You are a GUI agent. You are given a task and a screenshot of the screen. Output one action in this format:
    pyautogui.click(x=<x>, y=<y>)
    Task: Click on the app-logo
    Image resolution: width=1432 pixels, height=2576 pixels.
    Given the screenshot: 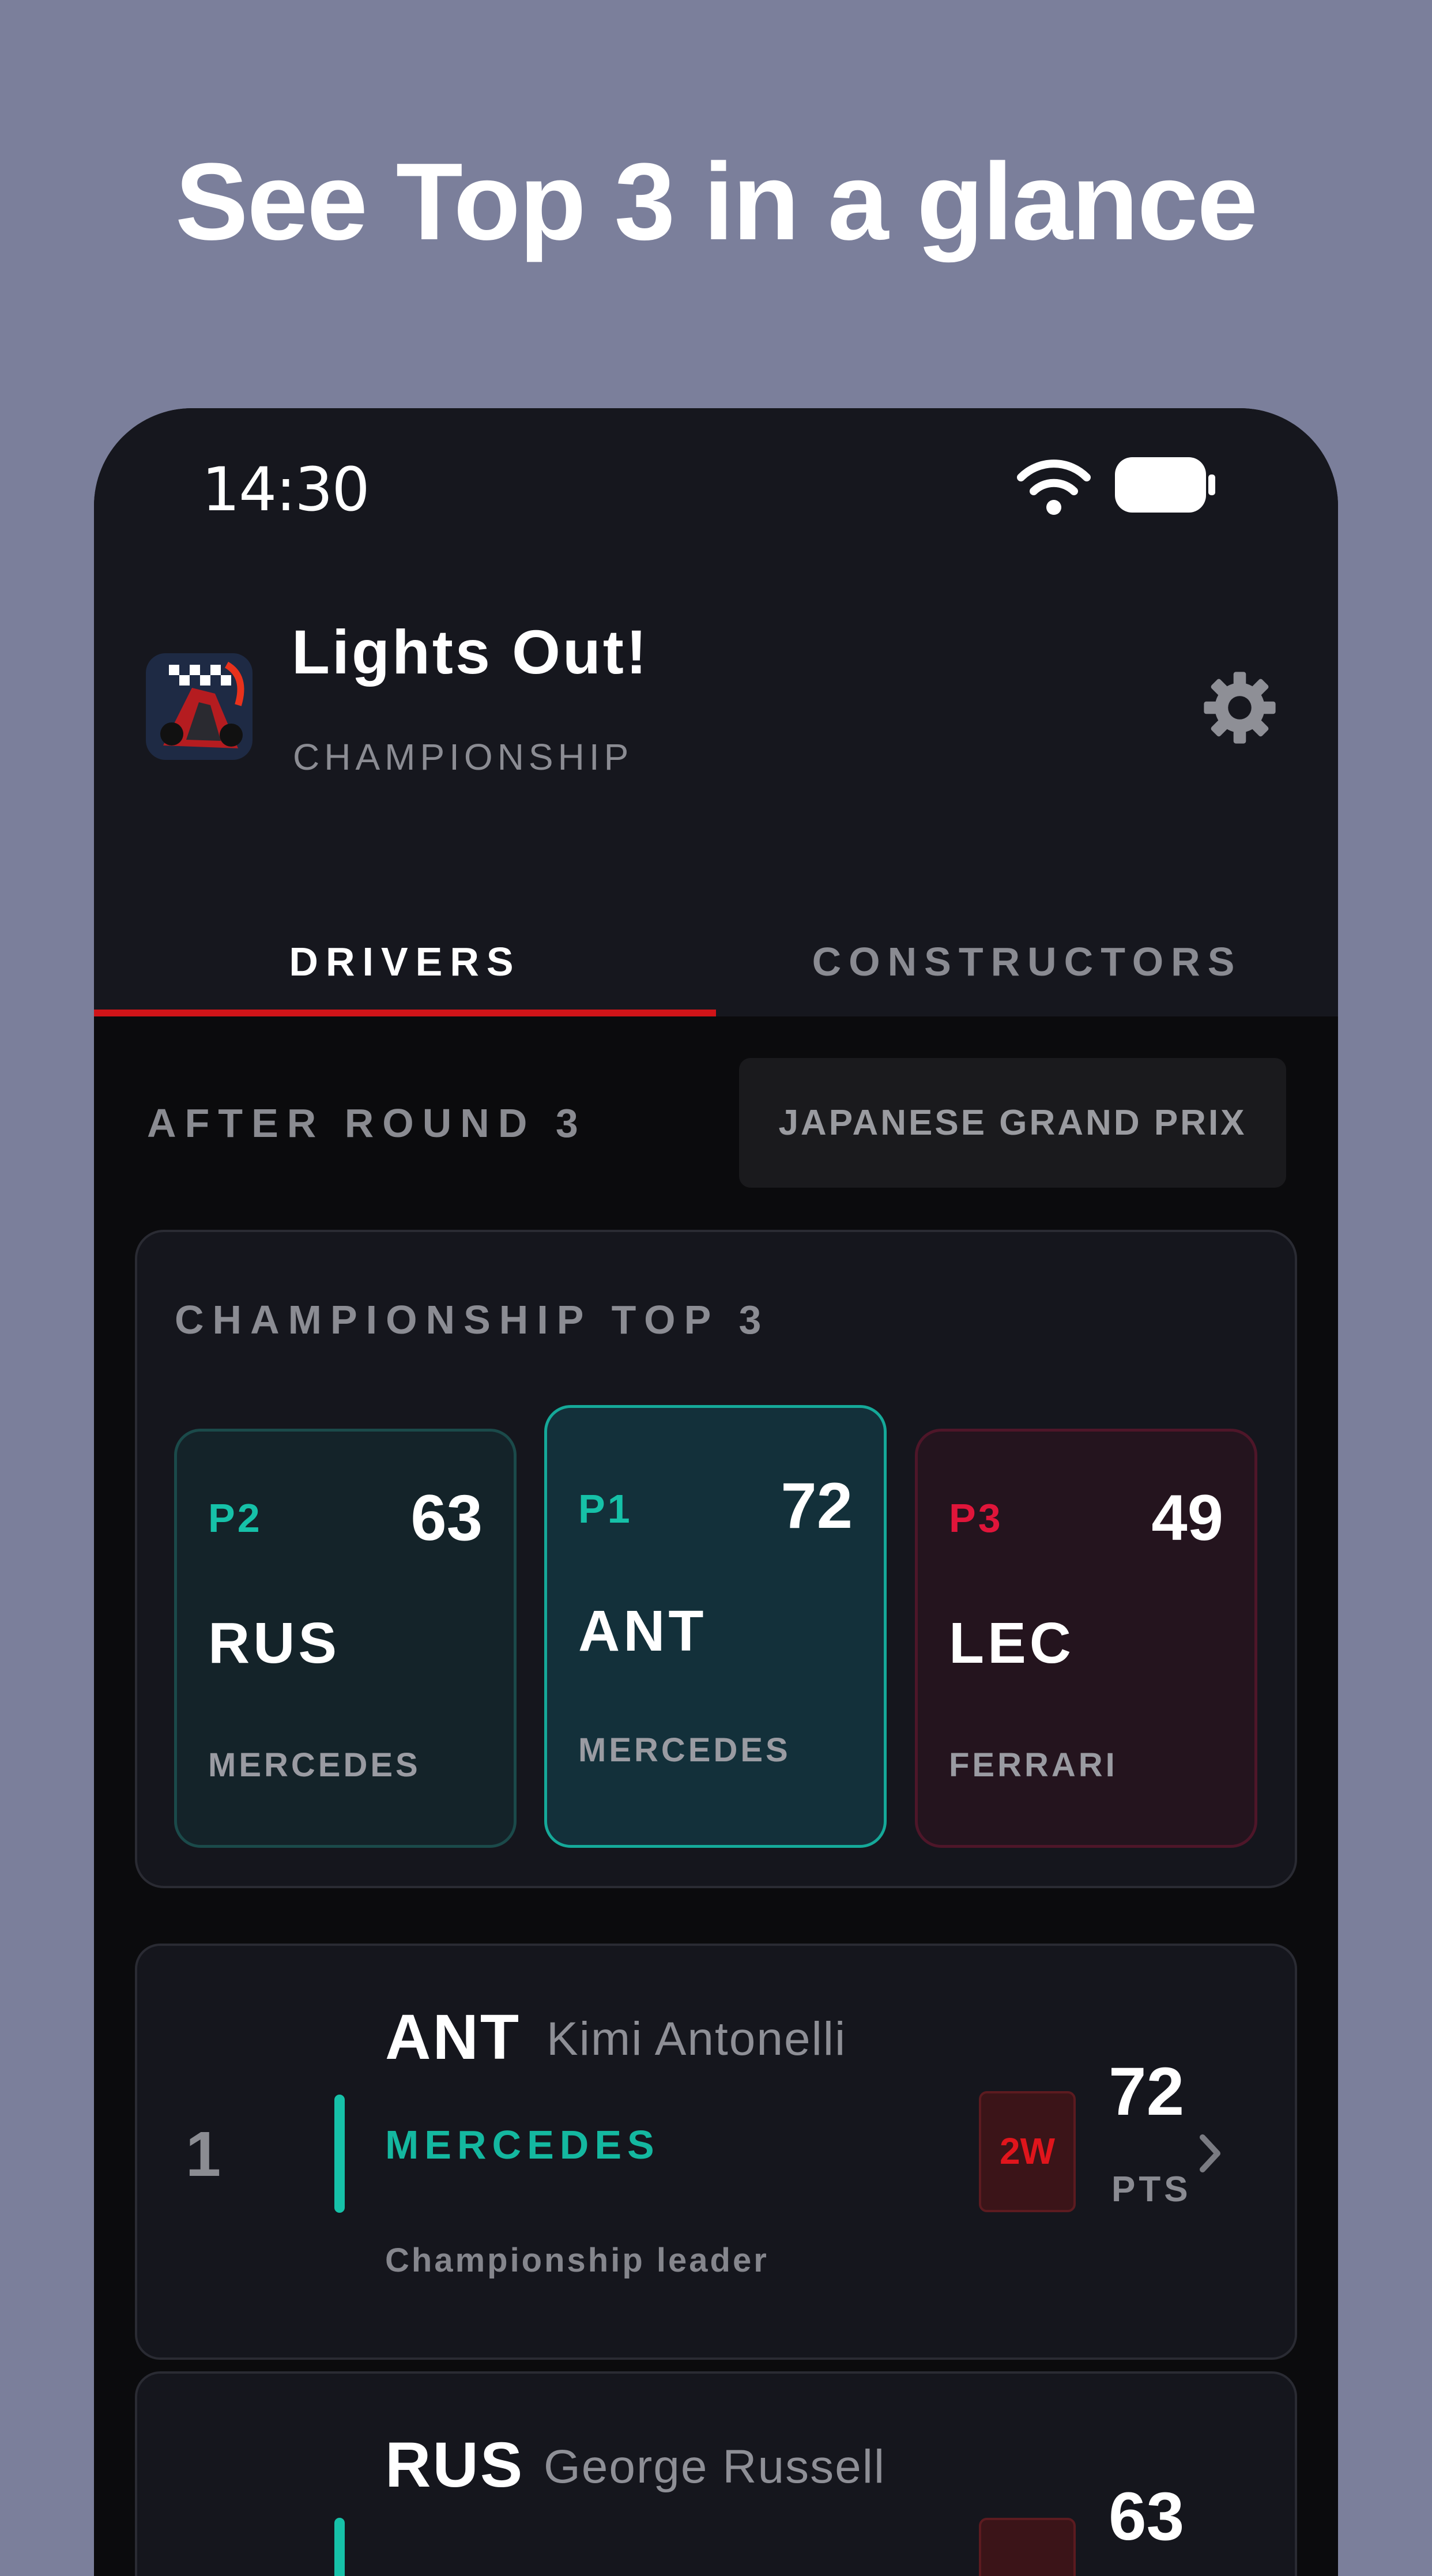 What is the action you would take?
    pyautogui.click(x=200, y=706)
    